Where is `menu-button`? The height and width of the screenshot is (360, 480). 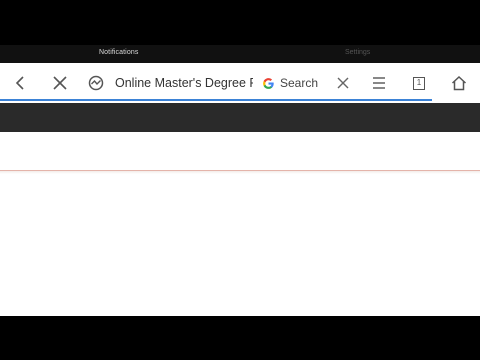 menu-button is located at coordinates (379, 83).